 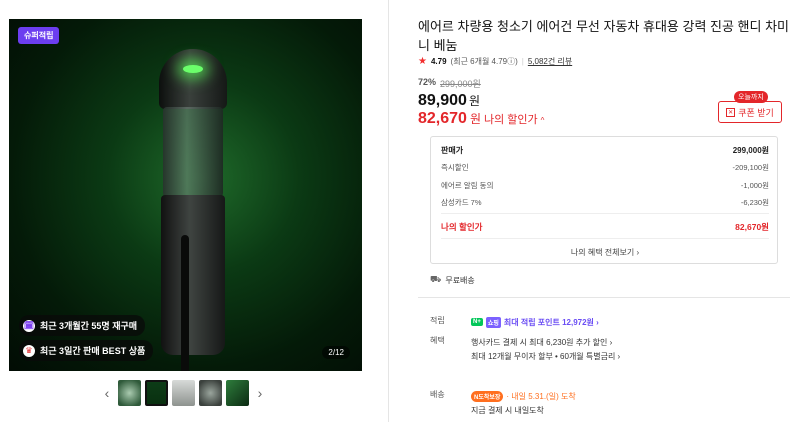 I want to click on coupon-button-label: 쿠폰 받기, so click(x=756, y=112).